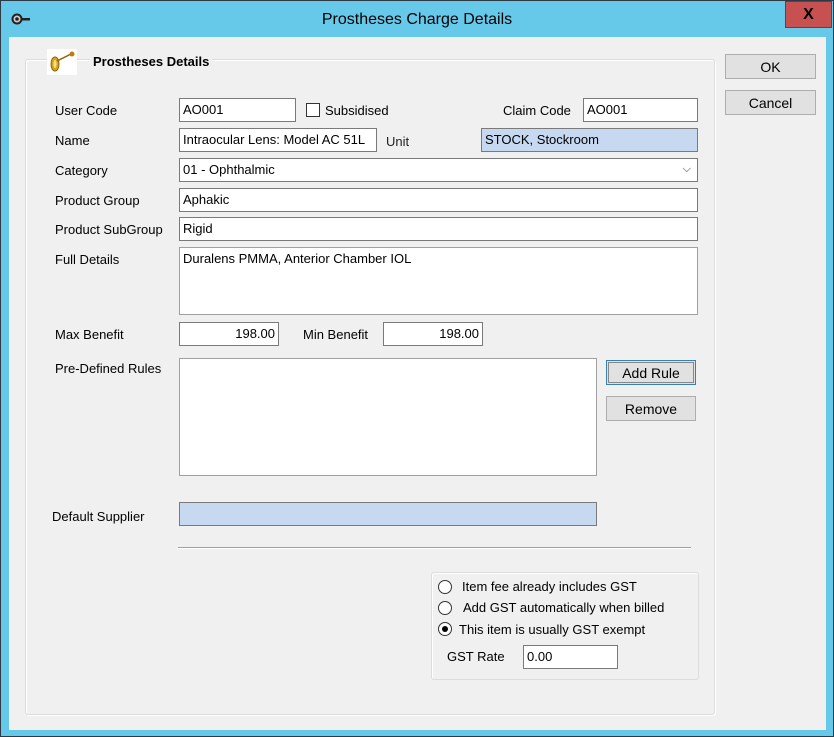 This screenshot has height=737, width=834. Describe the element at coordinates (388, 514) in the screenshot. I see `default-supplier-field` at that location.